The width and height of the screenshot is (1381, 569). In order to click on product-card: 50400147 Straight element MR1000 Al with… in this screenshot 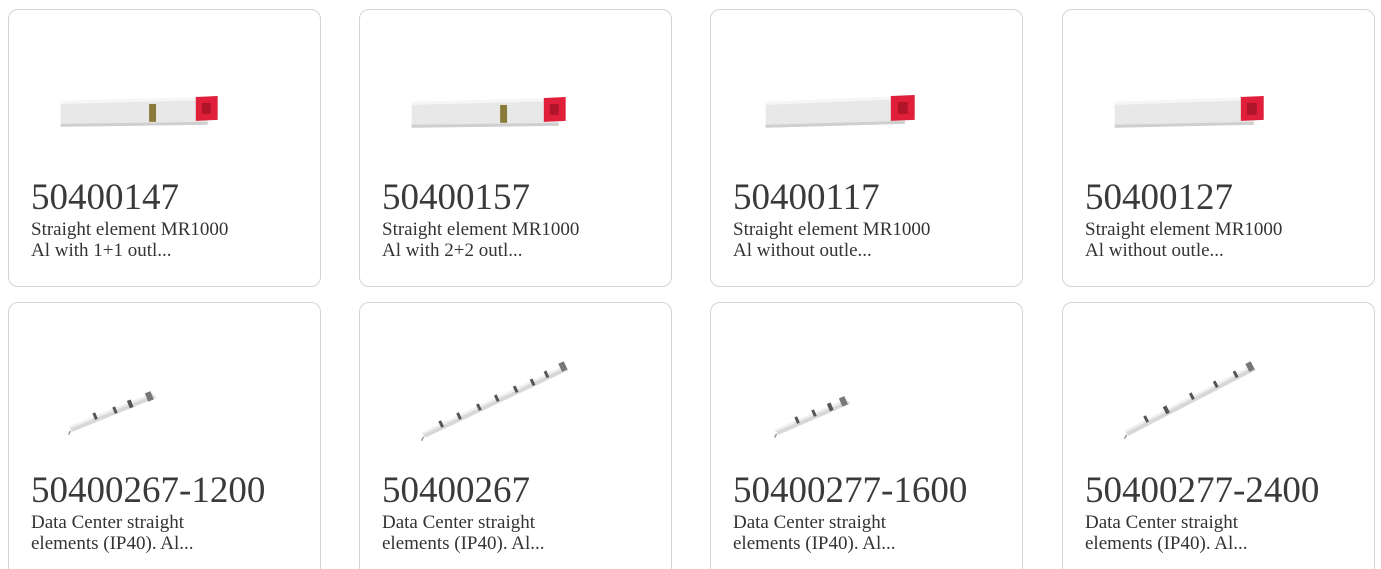, I will do `click(164, 148)`.